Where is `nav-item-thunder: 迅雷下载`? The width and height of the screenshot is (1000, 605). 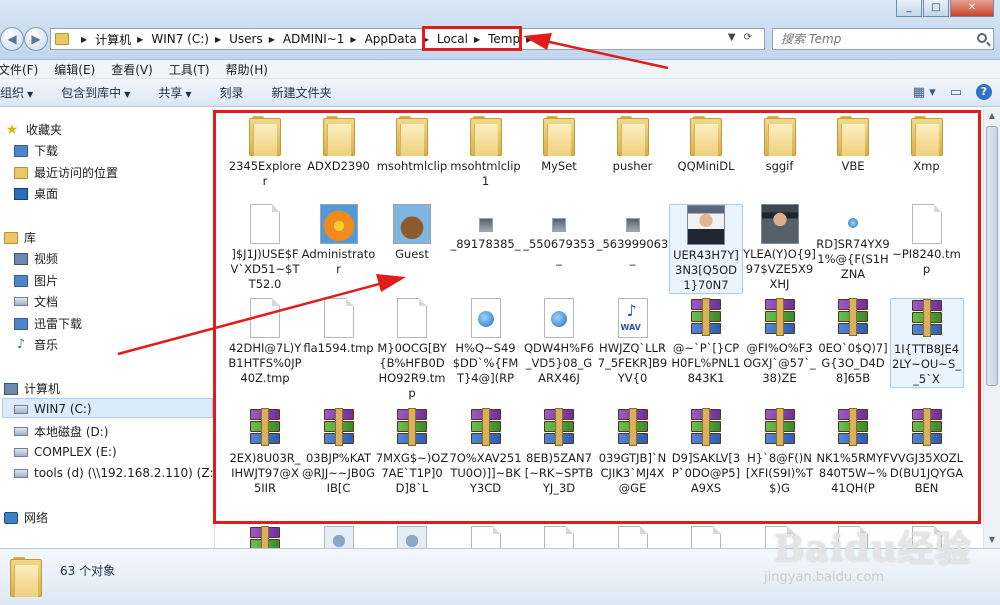 nav-item-thunder: 迅雷下载 is located at coordinates (48, 323).